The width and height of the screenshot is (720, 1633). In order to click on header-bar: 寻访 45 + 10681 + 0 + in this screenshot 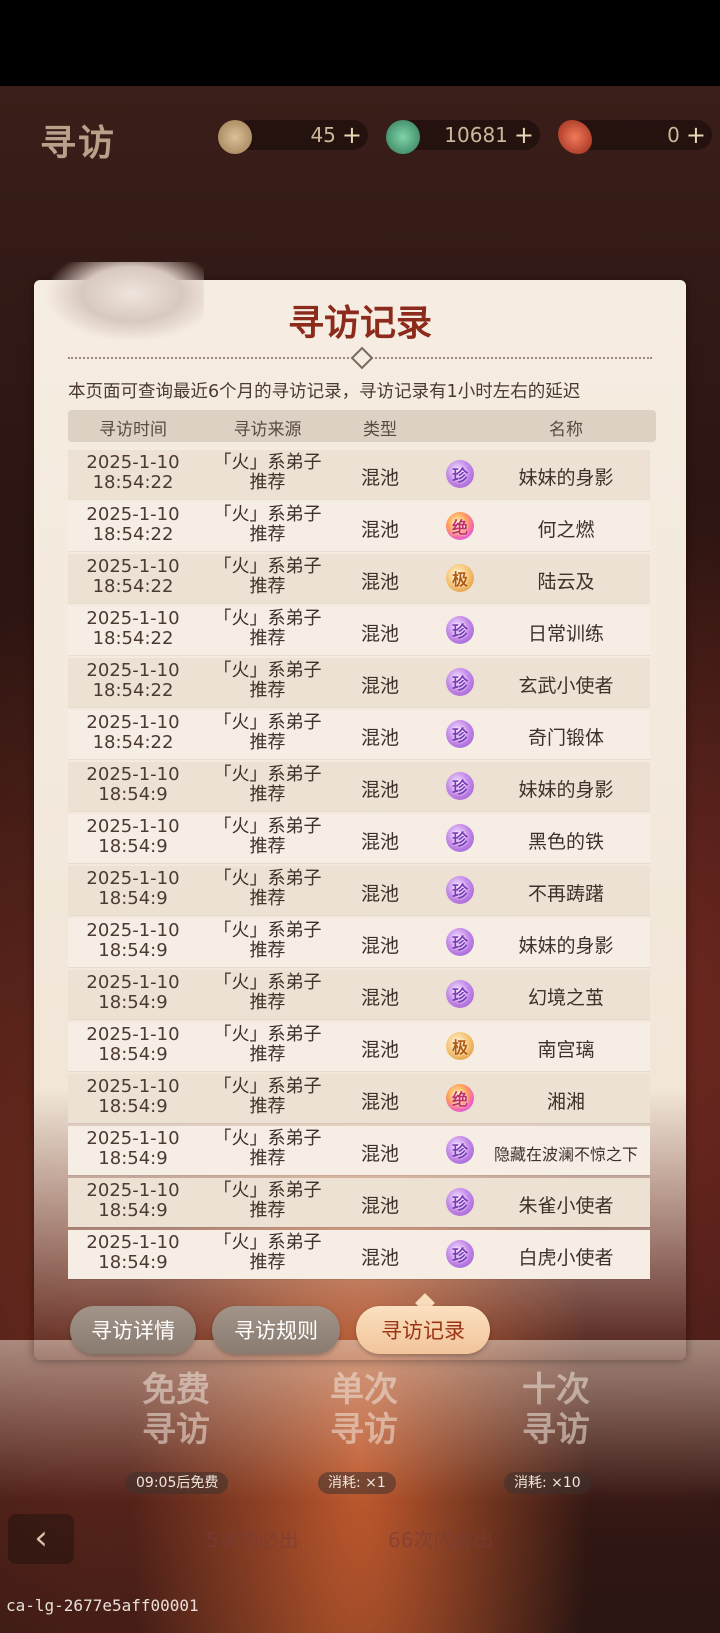, I will do `click(360, 138)`.